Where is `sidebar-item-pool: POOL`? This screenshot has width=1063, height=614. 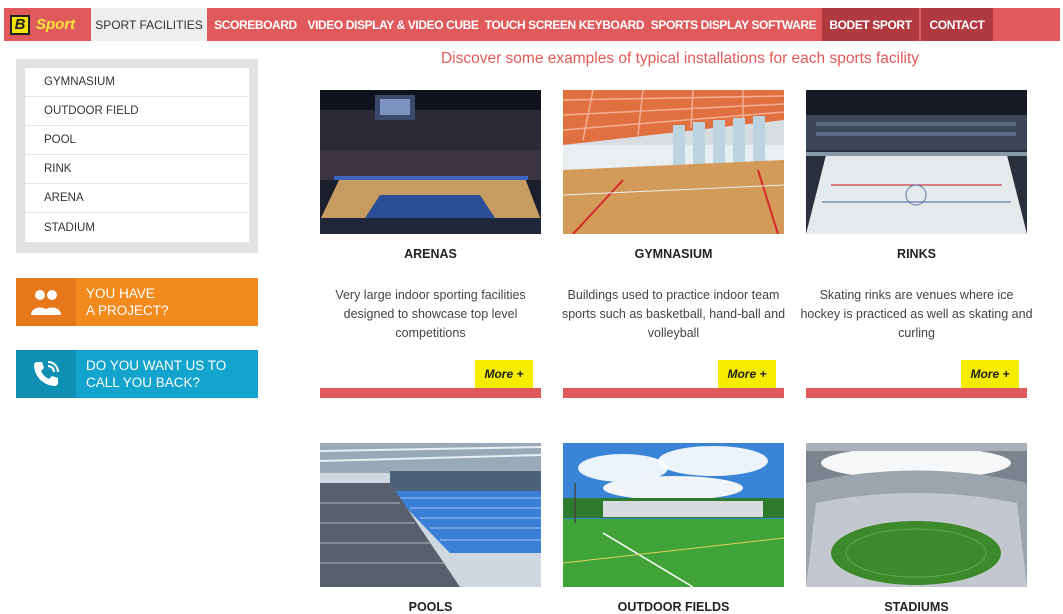
sidebar-item-pool: POOL is located at coordinates (137, 140).